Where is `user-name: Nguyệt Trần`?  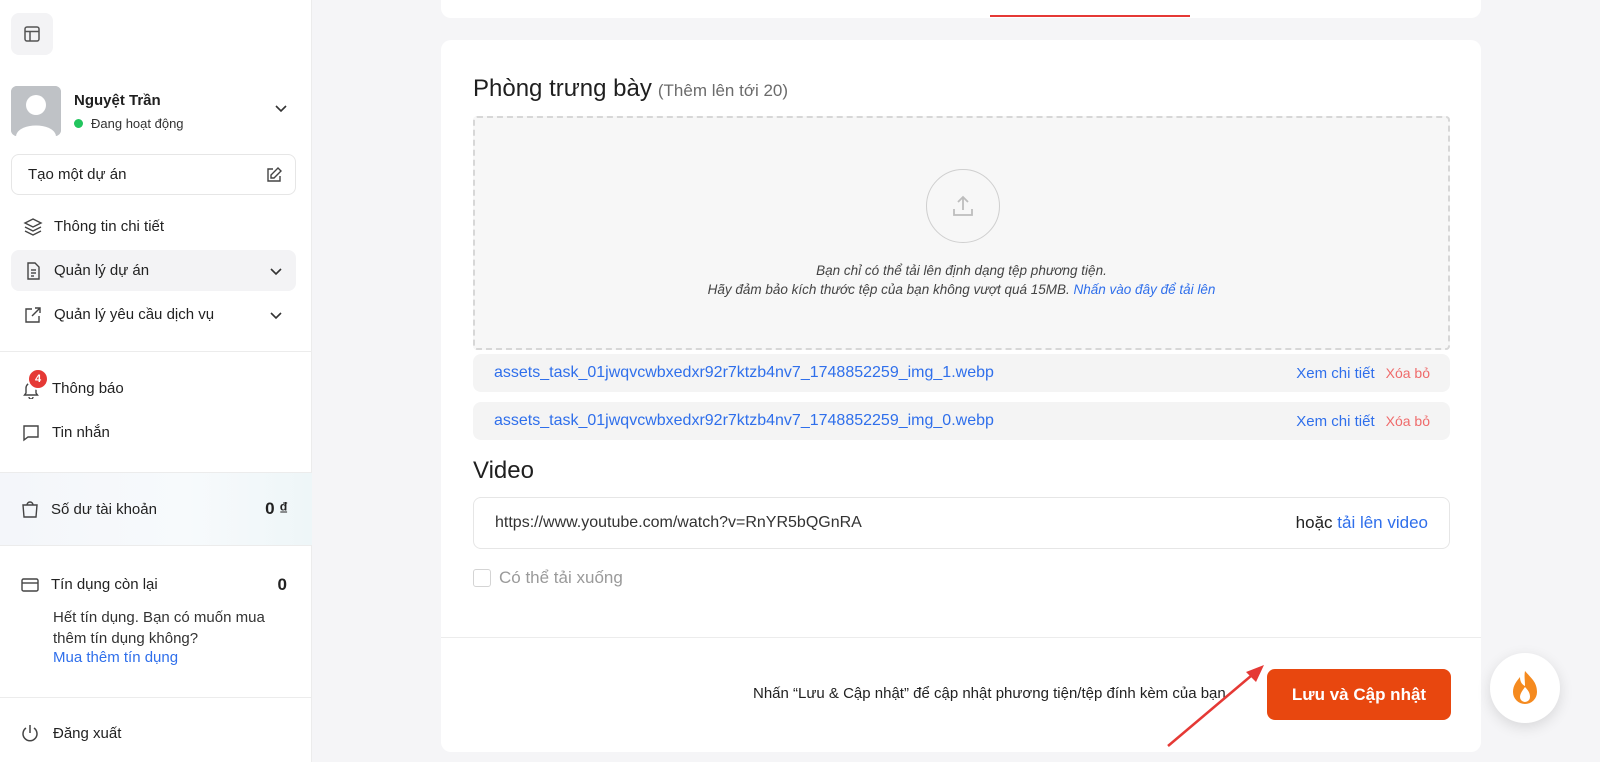 user-name: Nguyệt Trần is located at coordinates (117, 100).